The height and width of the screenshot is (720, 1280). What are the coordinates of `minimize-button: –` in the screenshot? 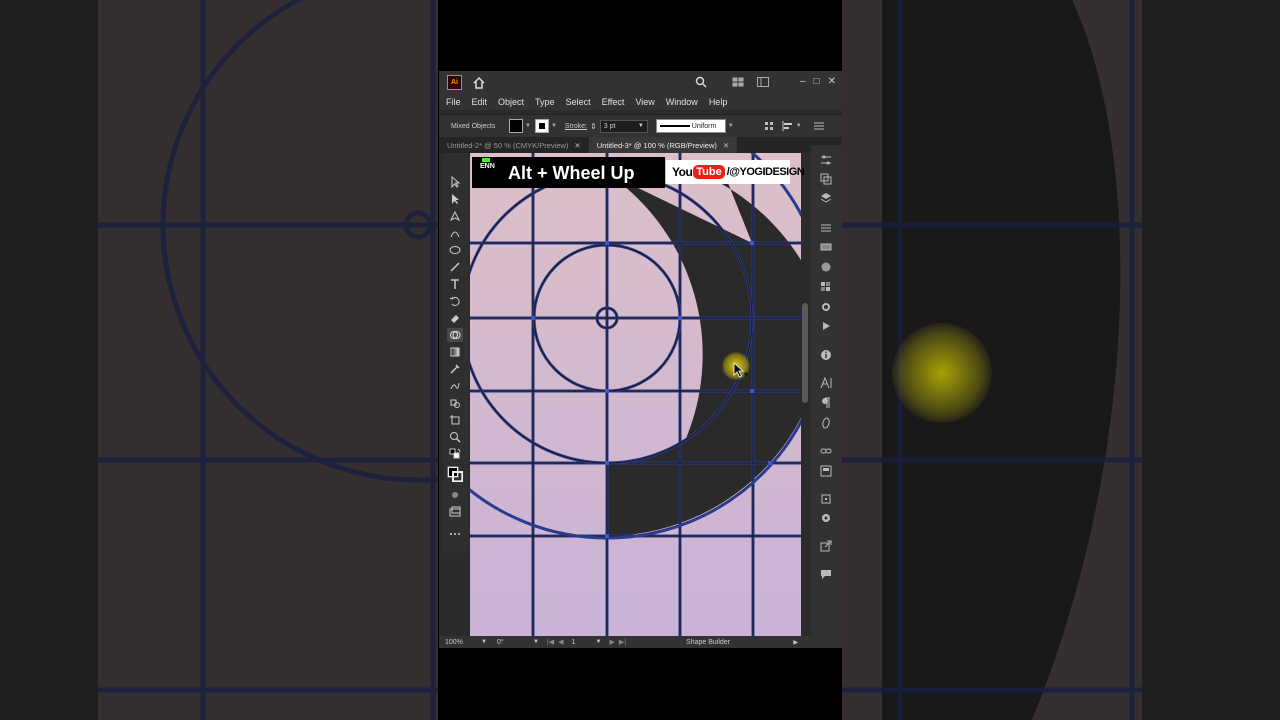 It's located at (803, 82).